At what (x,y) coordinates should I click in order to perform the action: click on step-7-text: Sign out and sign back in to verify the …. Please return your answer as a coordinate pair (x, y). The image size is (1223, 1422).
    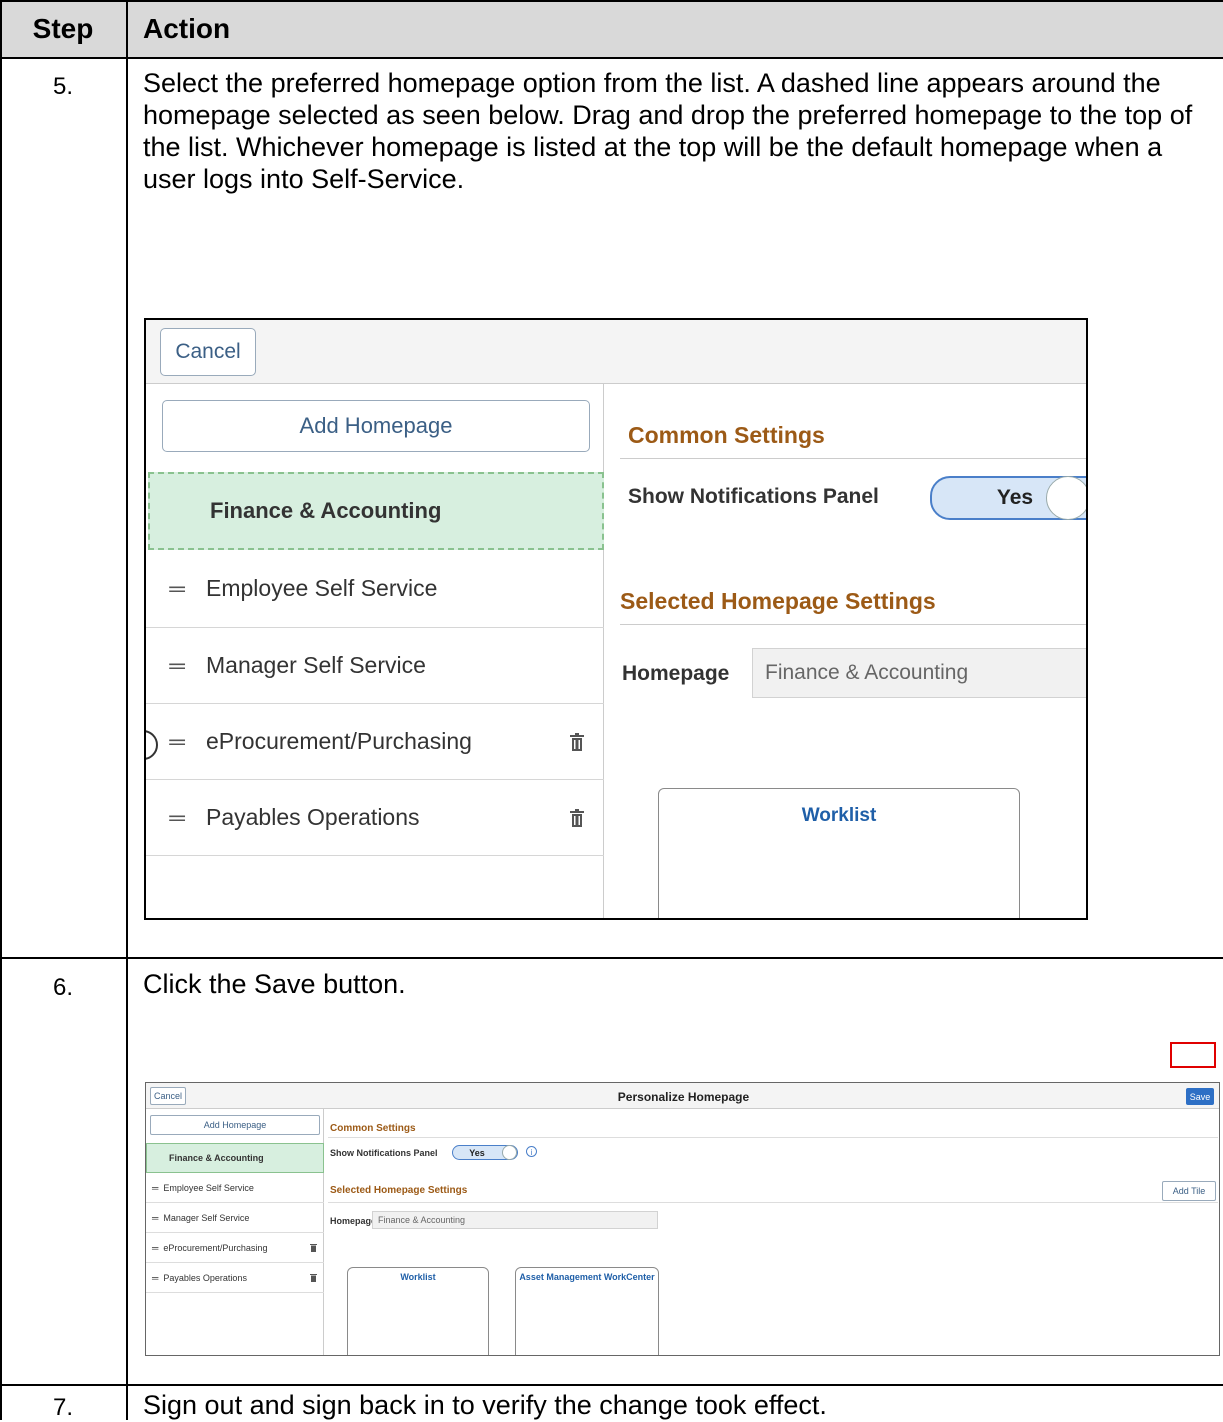
    Looking at the image, I should click on (485, 1405).